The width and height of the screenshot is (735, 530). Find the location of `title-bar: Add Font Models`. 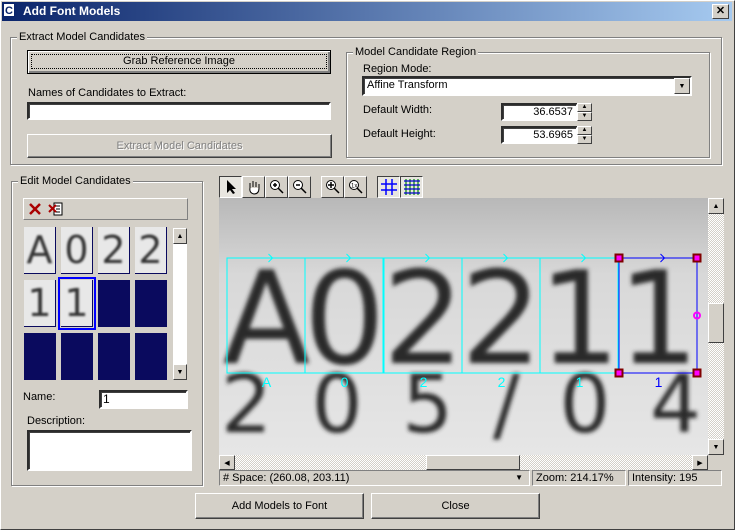

title-bar: Add Font Models is located at coordinates (367, 11).